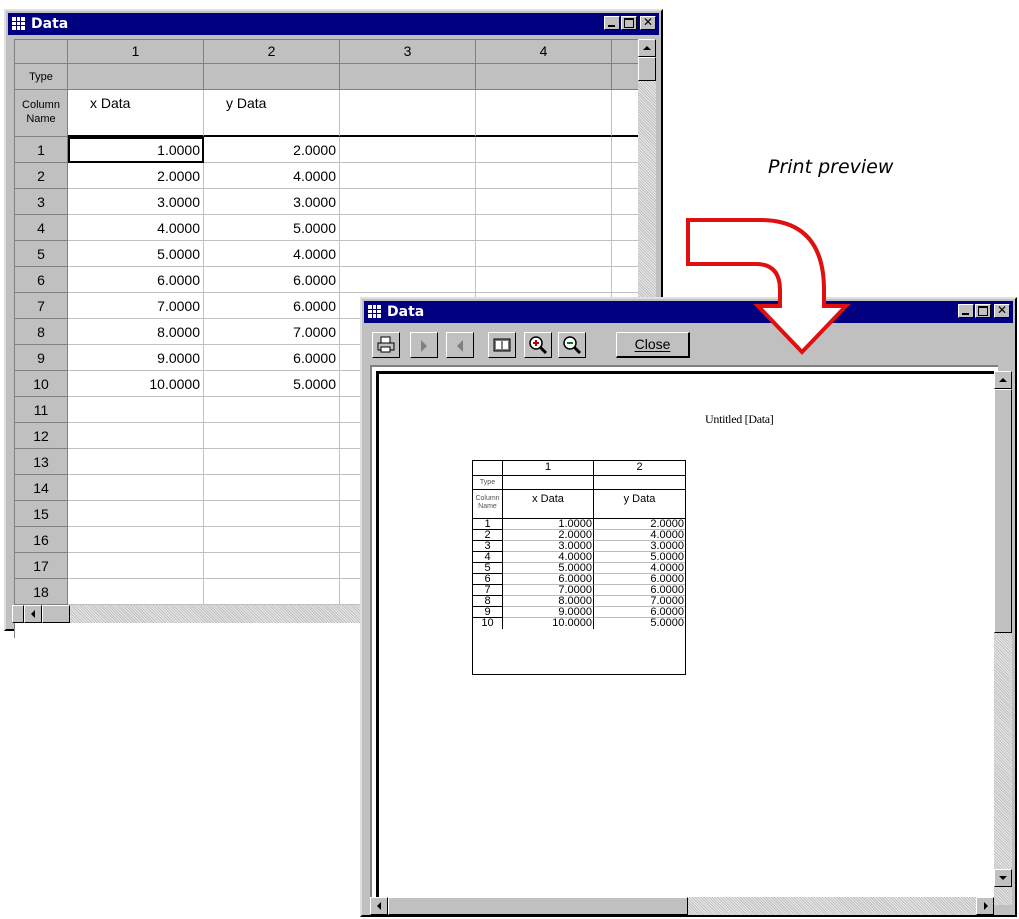 The image size is (1019, 919). What do you see at coordinates (612, 23) in the screenshot?
I see `minimize-button` at bounding box center [612, 23].